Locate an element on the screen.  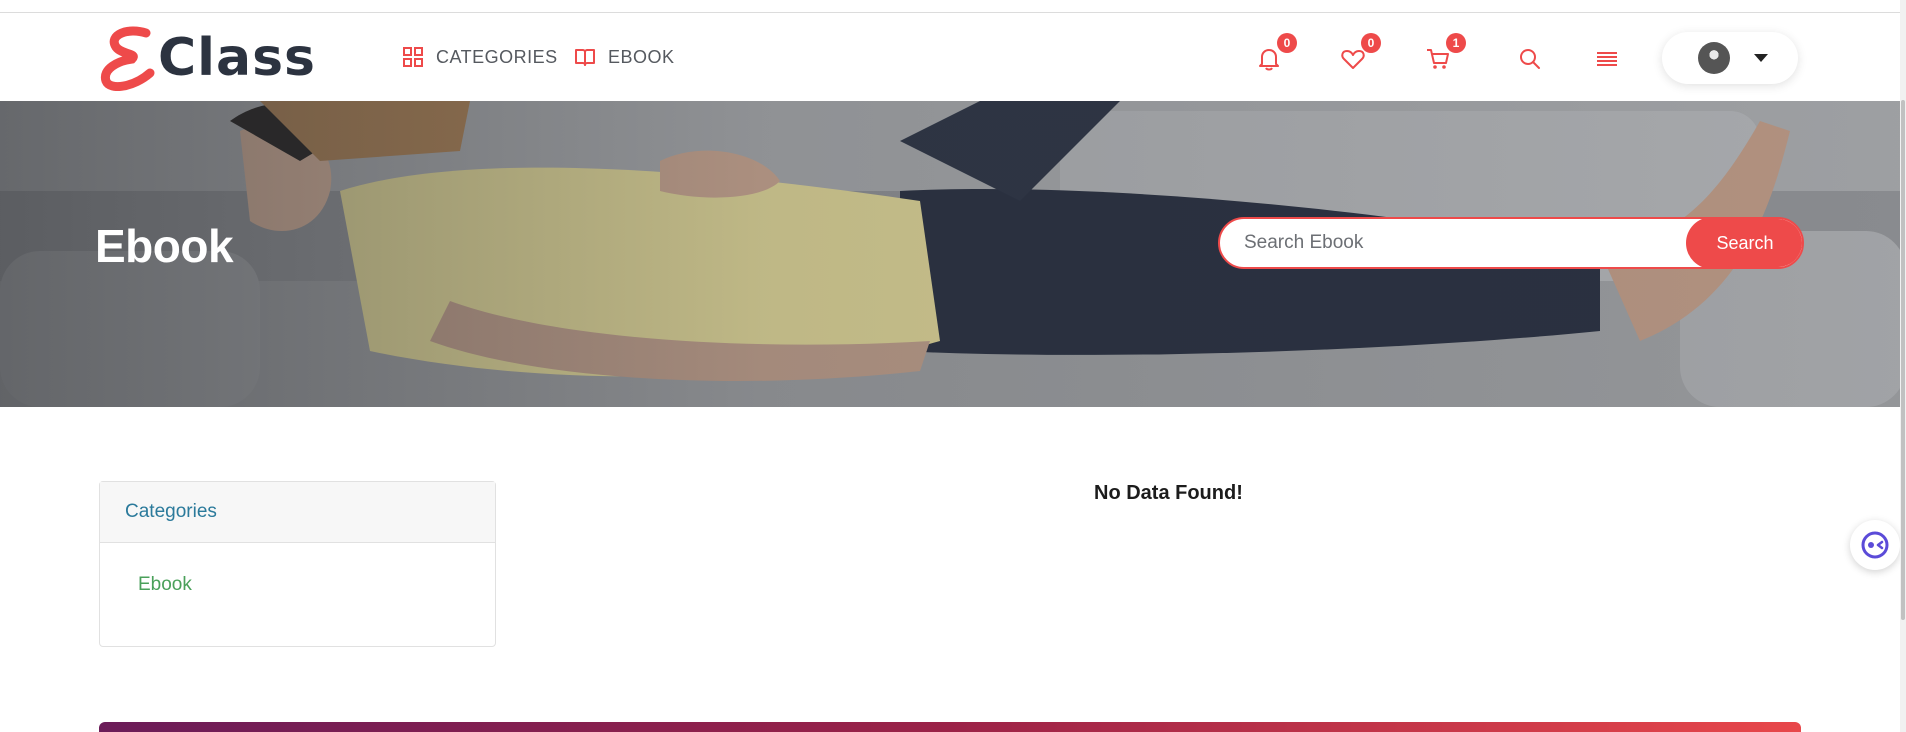
empty-state-message: No Data Found! is located at coordinates (1168, 493).